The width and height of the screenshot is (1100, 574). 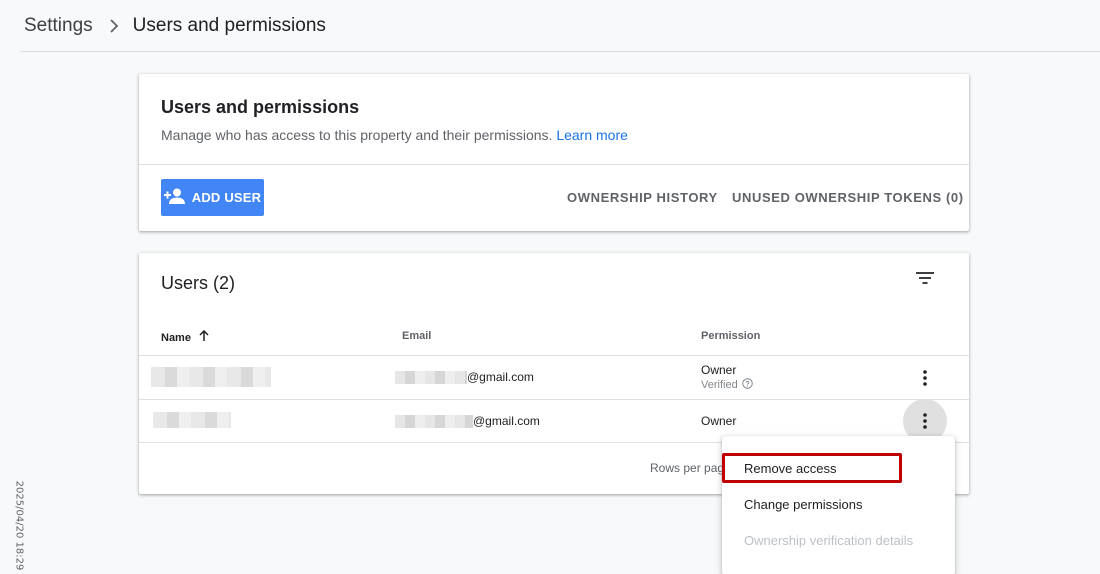 I want to click on learn-more-link: Learn more, so click(x=592, y=135).